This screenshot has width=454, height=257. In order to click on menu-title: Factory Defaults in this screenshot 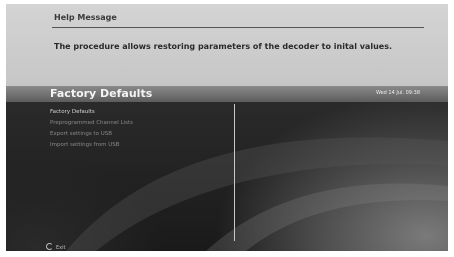, I will do `click(101, 93)`.